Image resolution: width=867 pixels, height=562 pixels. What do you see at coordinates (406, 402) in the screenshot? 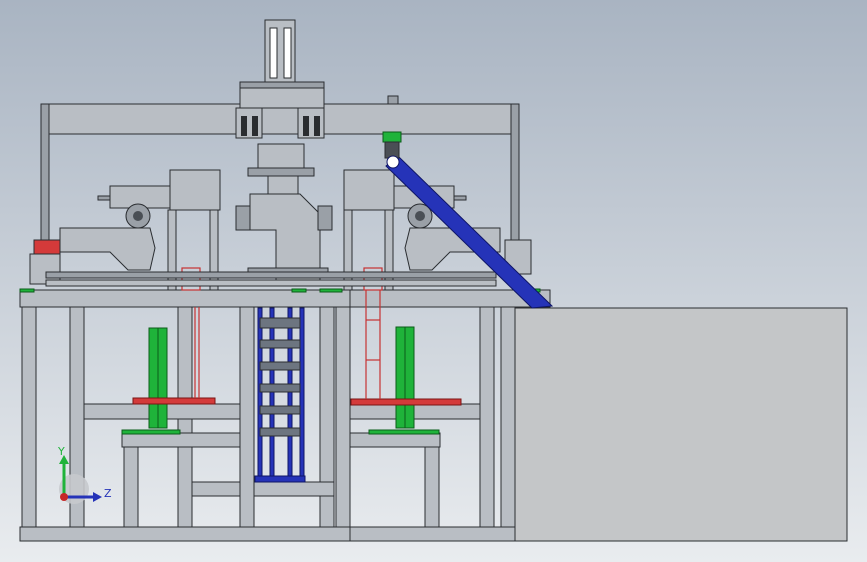
I see `right-red-plate` at bounding box center [406, 402].